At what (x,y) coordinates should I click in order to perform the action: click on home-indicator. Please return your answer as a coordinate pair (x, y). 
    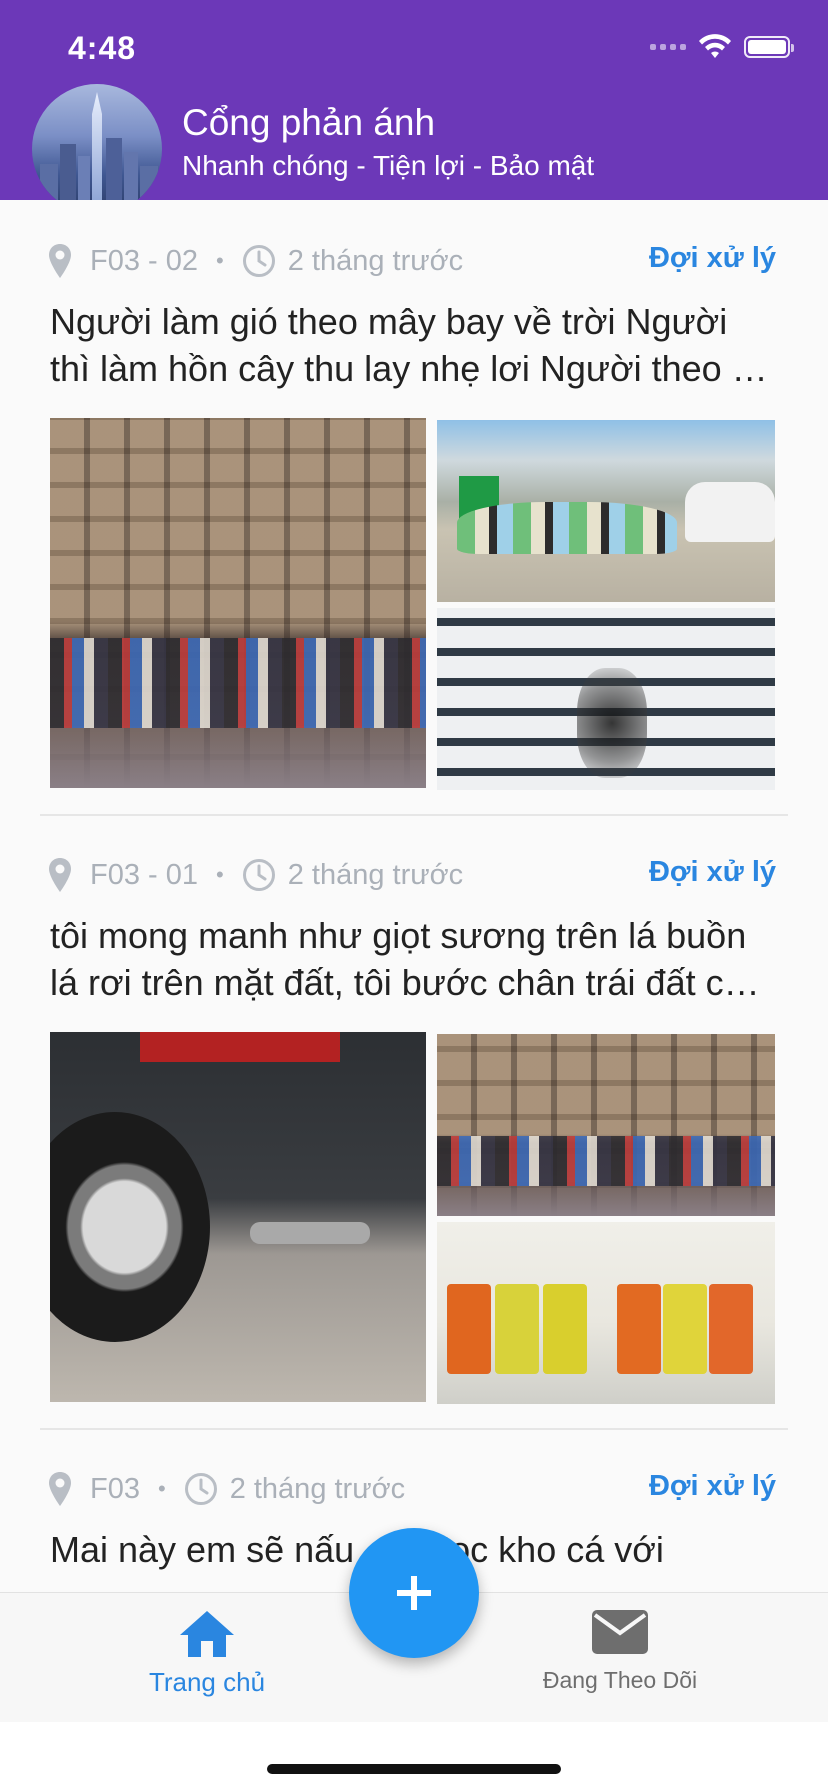
    Looking at the image, I should click on (414, 1769).